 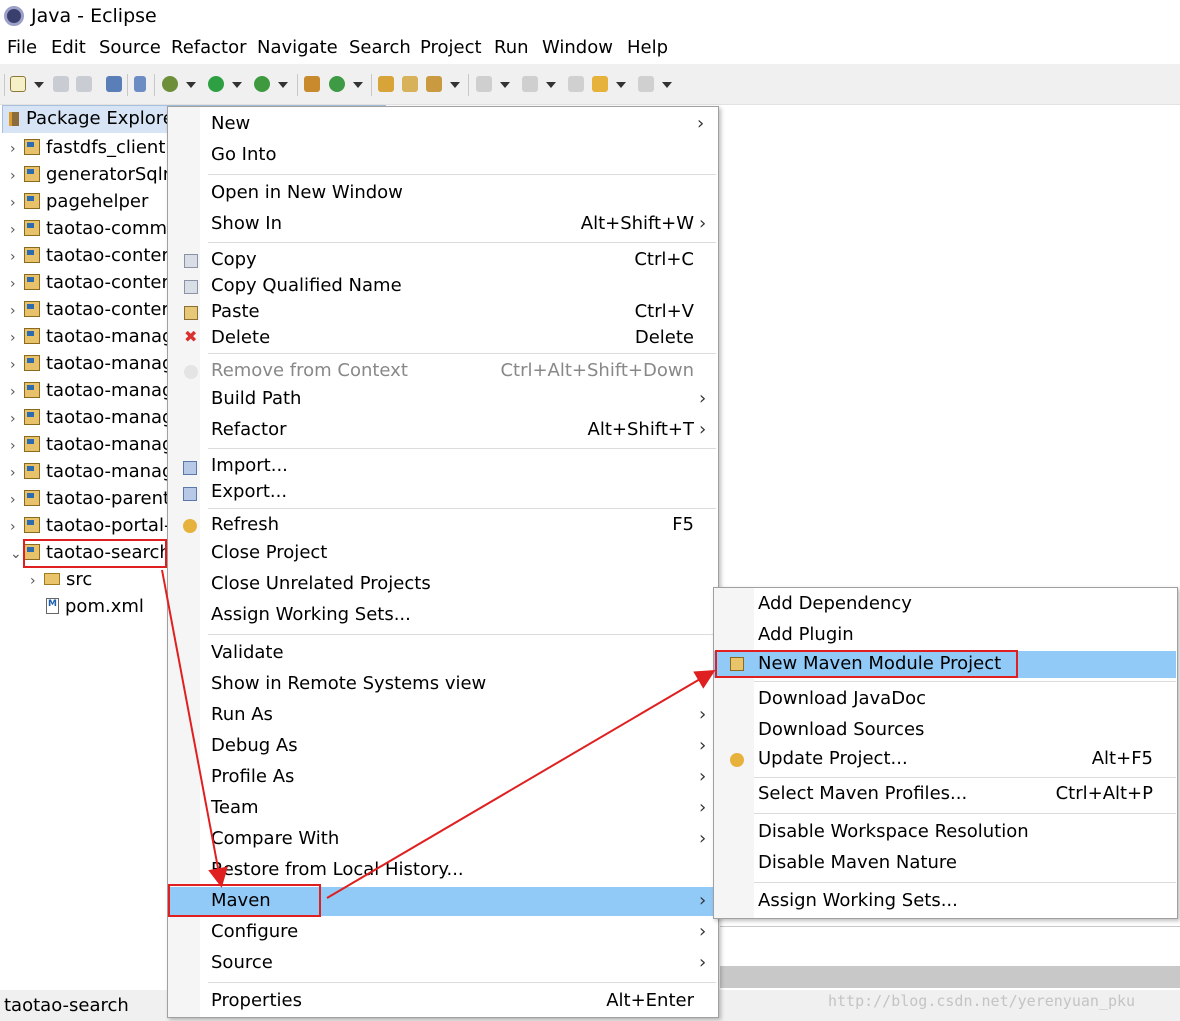 I want to click on annotation-arrow-to-new-maven-module, so click(x=521, y=784).